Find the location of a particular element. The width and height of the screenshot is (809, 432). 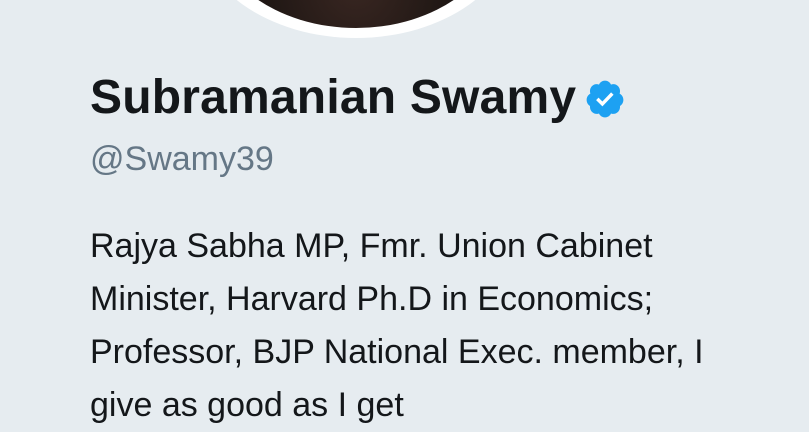

verified-badge-icon is located at coordinates (605, 99).